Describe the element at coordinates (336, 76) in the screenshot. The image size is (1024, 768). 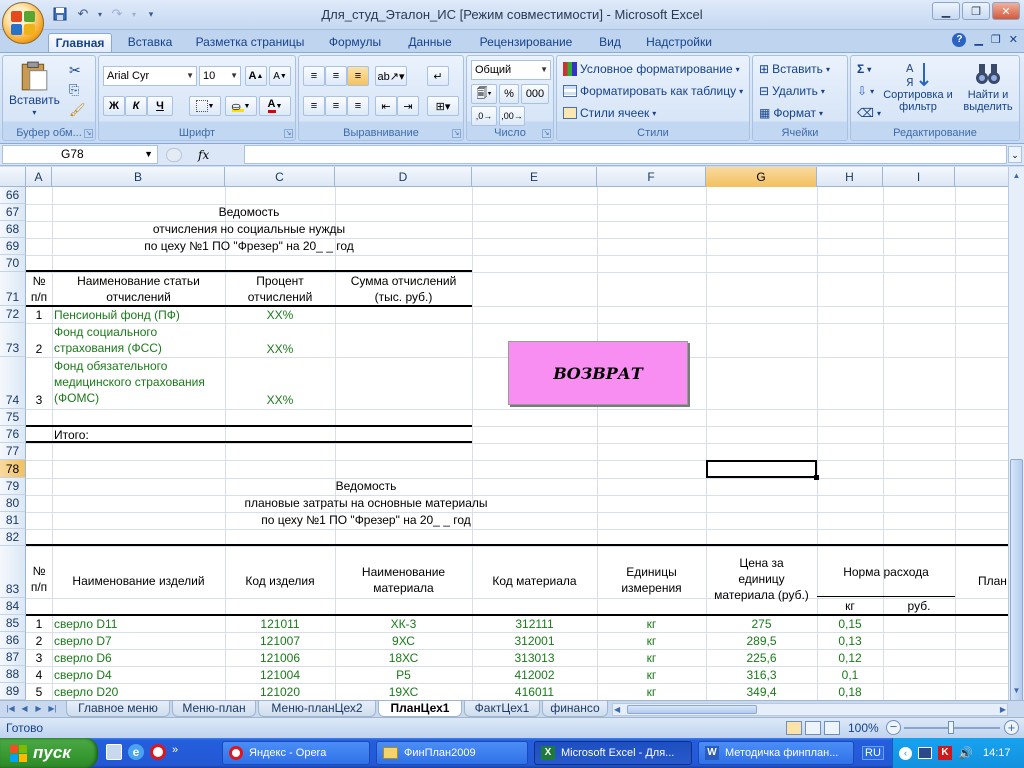
I see `align-middle-button: ≡` at that location.